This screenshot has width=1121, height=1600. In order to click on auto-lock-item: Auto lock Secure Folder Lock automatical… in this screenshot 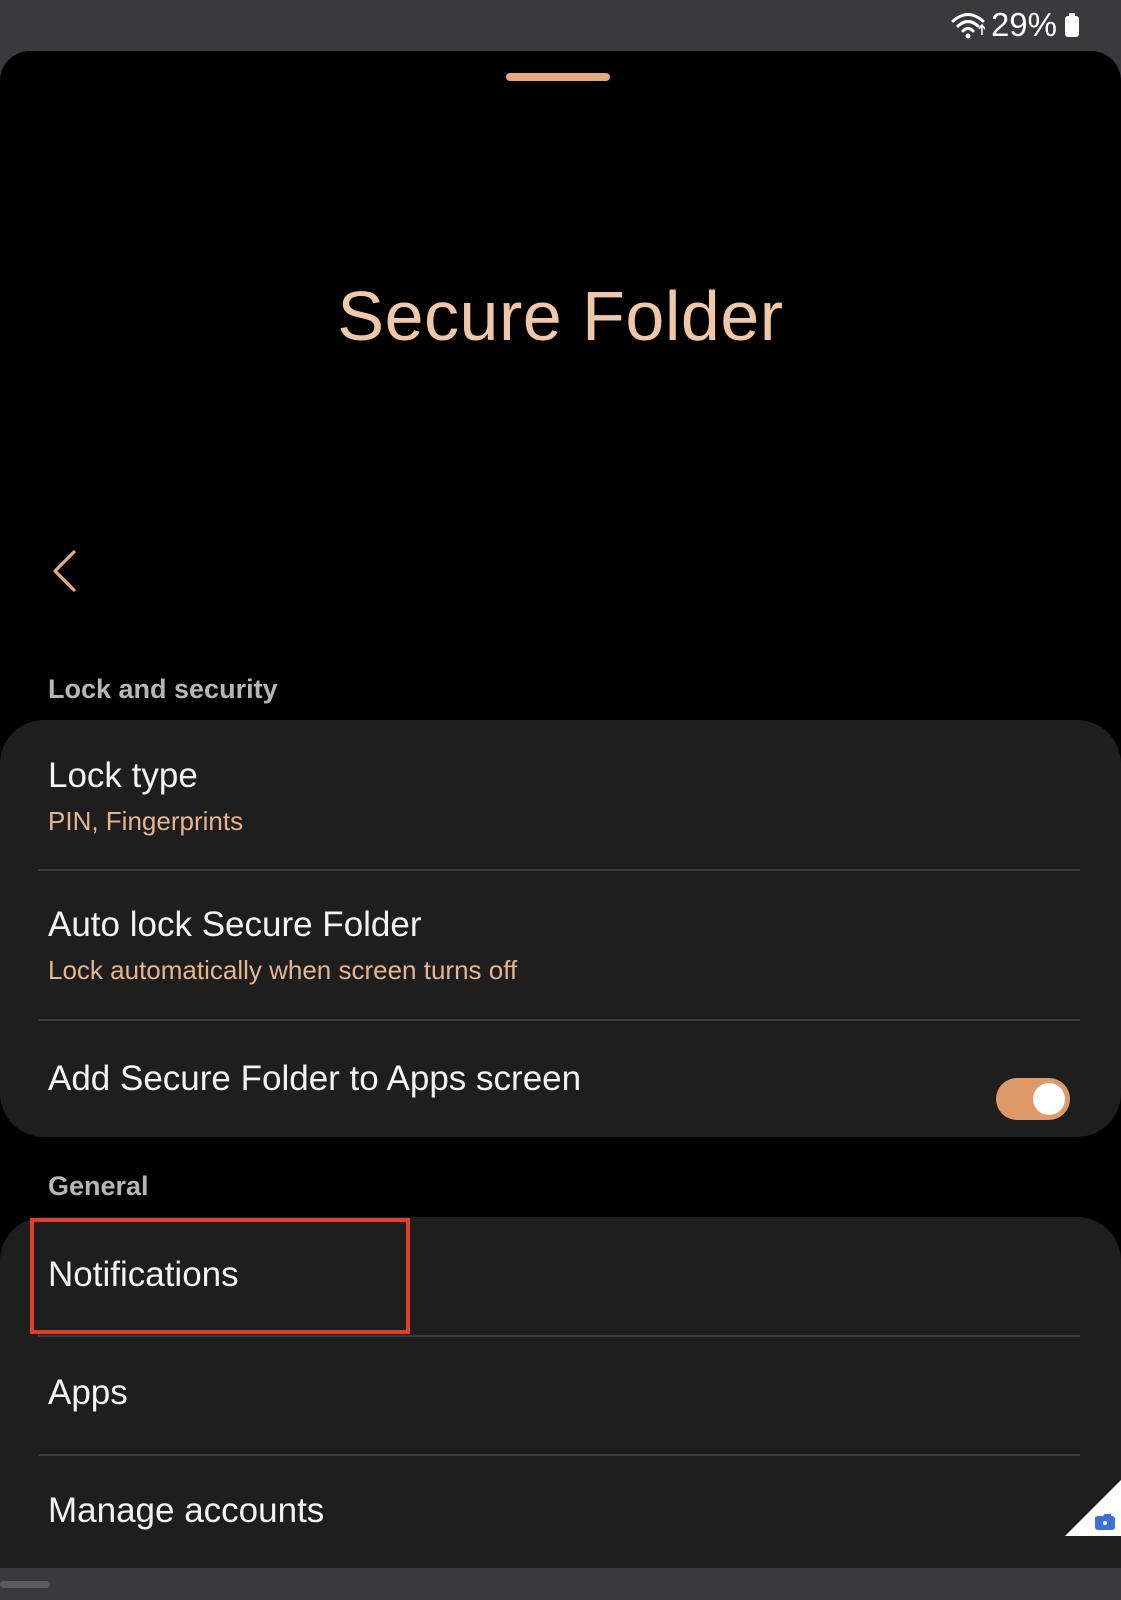, I will do `click(560, 945)`.